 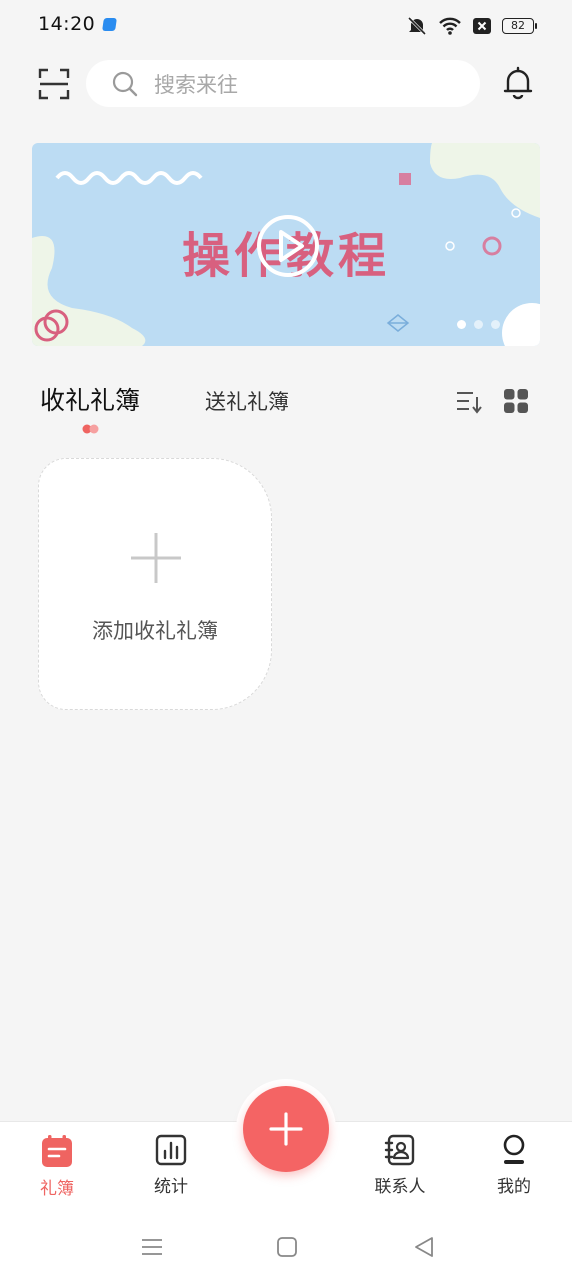 I want to click on nav-profile-label: 我的, so click(x=514, y=1187).